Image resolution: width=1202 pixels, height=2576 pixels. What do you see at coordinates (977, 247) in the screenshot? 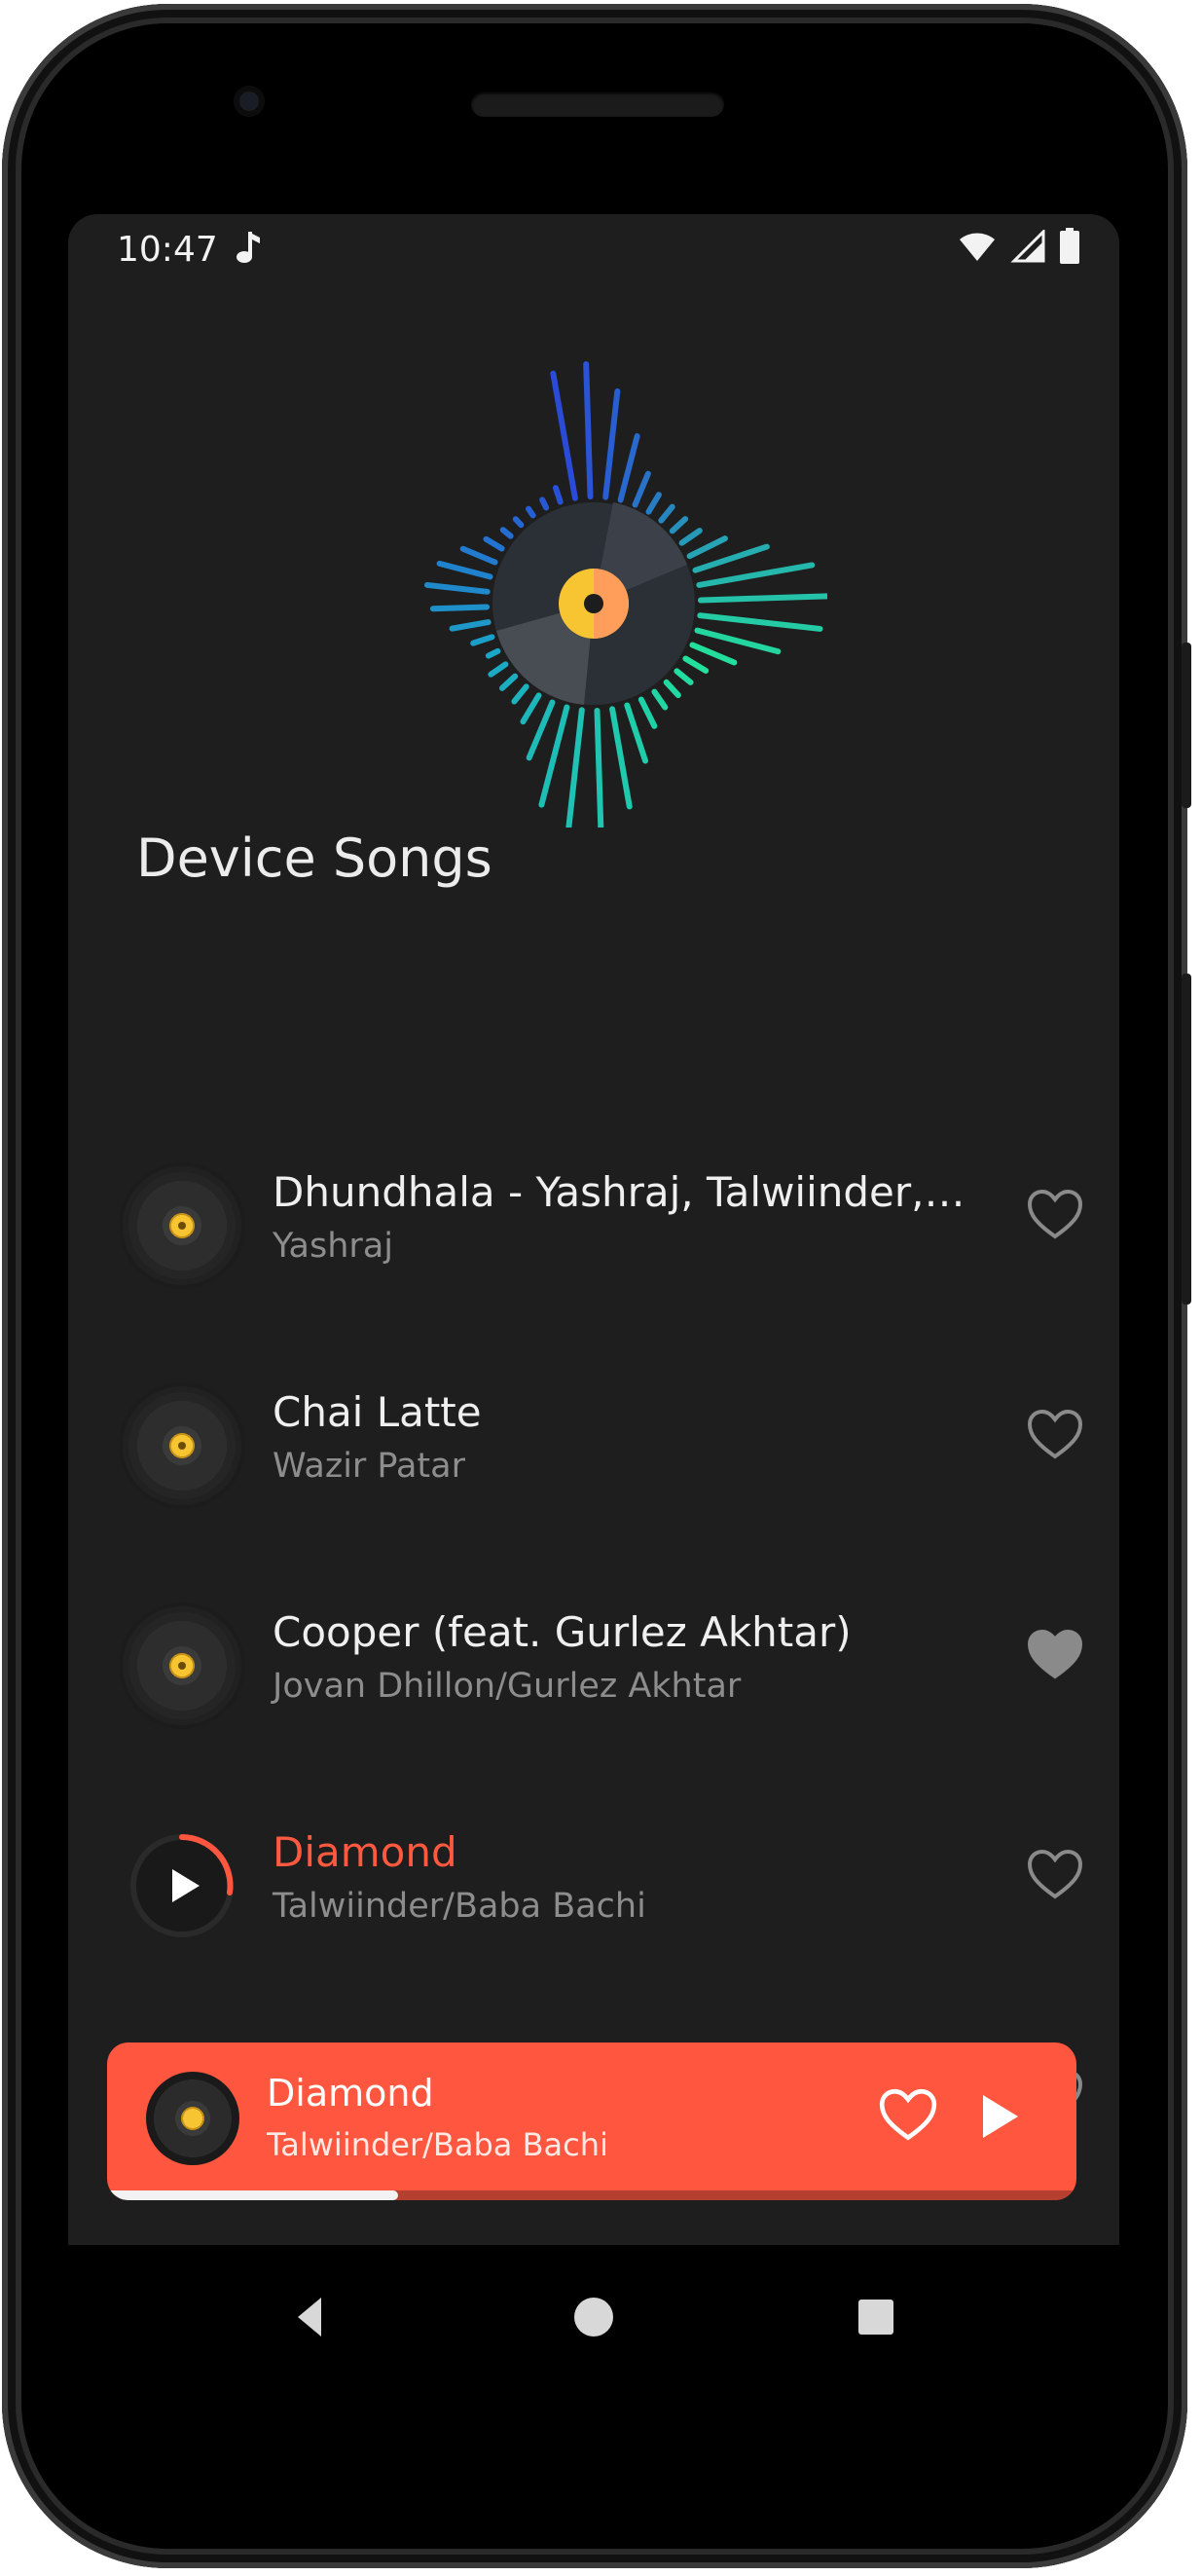
I see `wifi-icon` at bounding box center [977, 247].